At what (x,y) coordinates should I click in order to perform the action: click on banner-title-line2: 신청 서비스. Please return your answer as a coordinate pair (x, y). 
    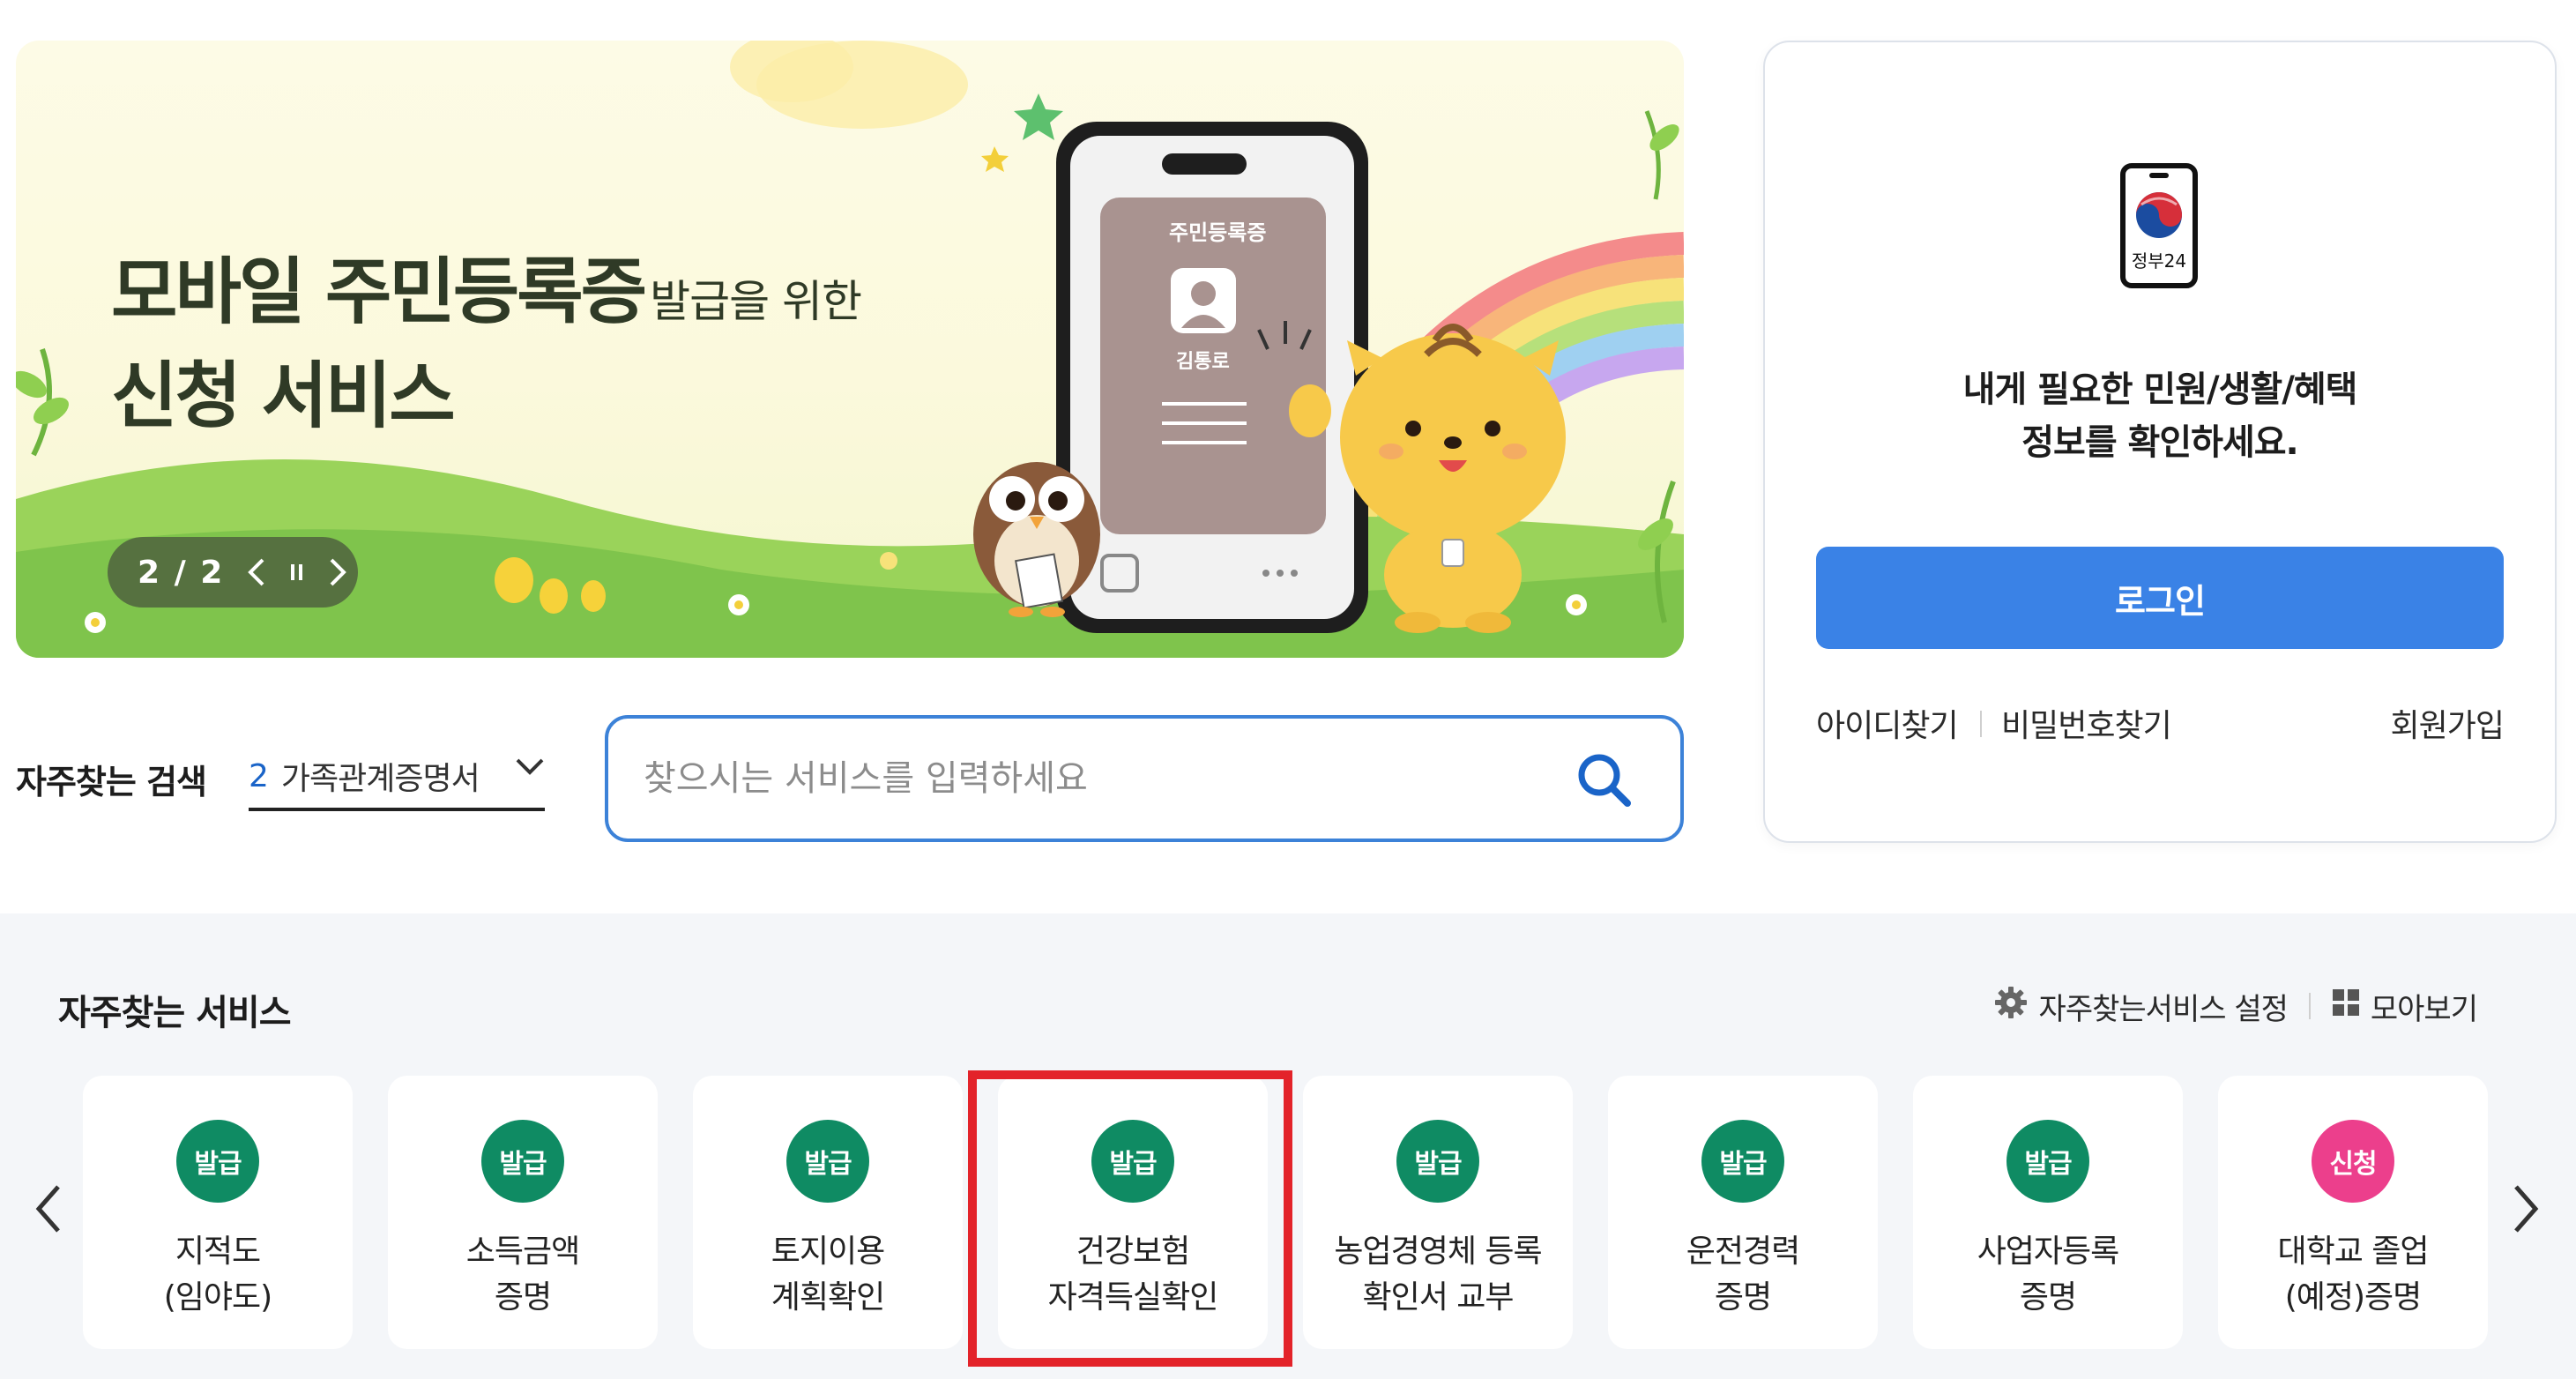
    Looking at the image, I should click on (284, 396).